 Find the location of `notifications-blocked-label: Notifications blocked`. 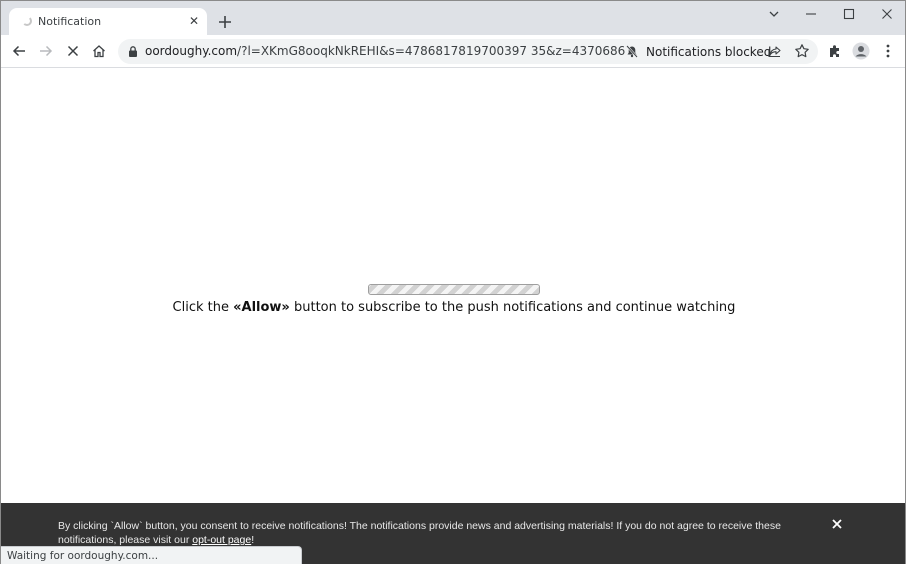

notifications-blocked-label: Notifications blocked is located at coordinates (709, 51).